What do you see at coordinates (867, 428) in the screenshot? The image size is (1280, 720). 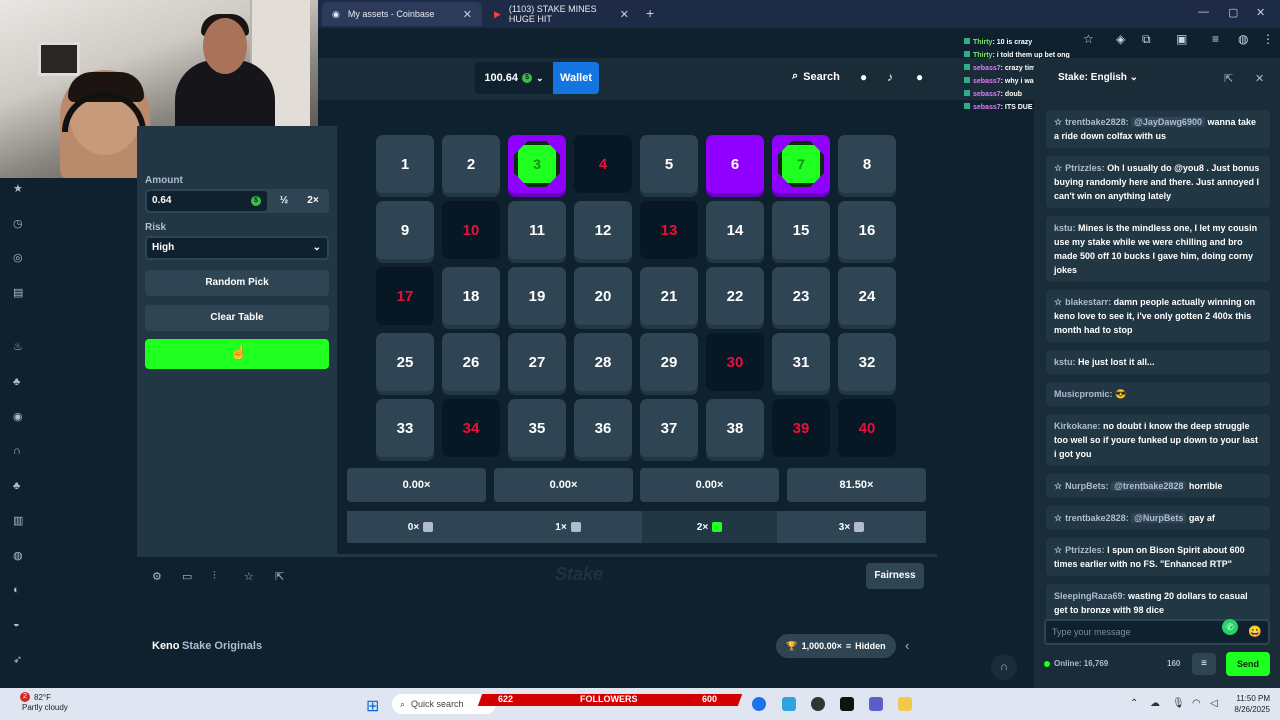 I see `keno-tile: 40` at bounding box center [867, 428].